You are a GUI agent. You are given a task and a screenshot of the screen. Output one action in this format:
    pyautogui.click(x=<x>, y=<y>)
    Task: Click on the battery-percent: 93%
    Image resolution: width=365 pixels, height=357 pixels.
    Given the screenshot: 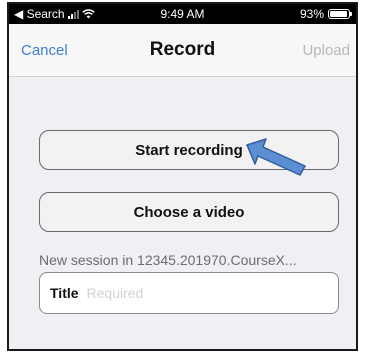 What is the action you would take?
    pyautogui.click(x=311, y=14)
    